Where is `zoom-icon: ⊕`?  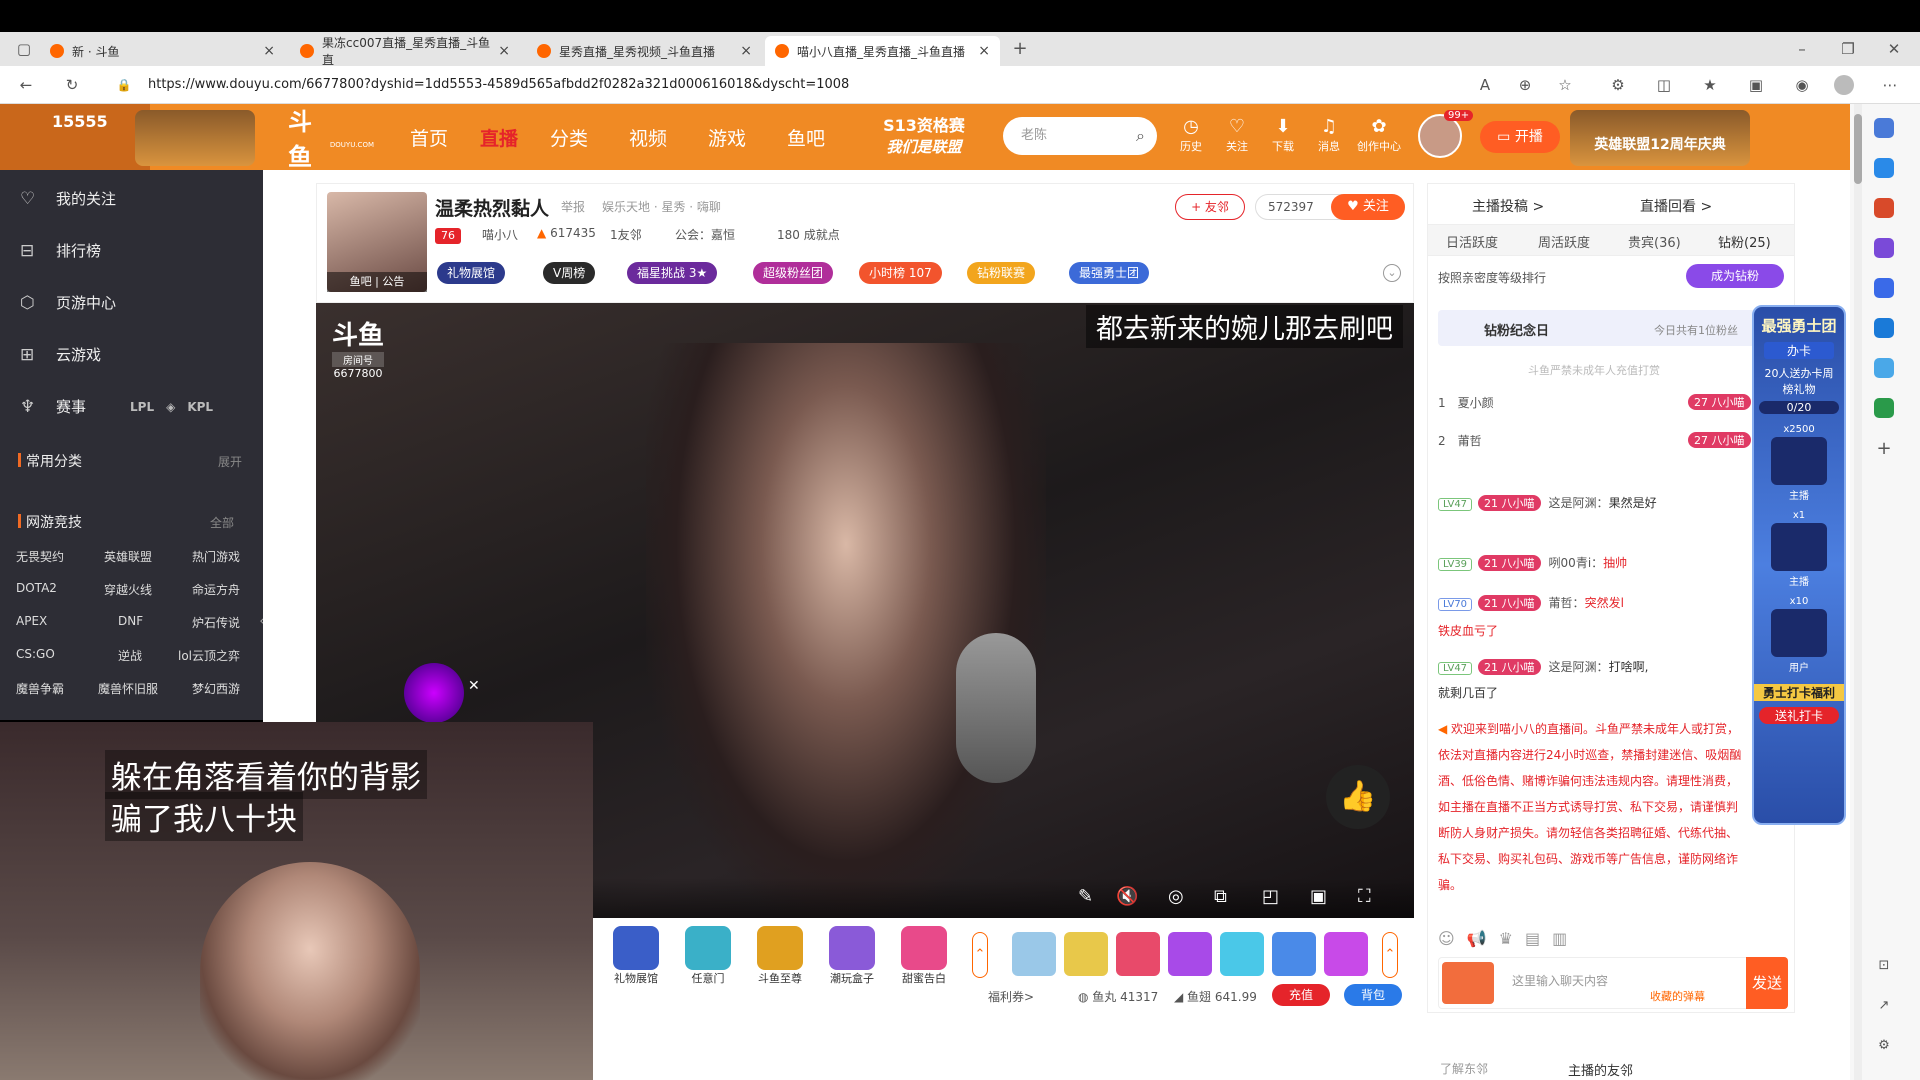 zoom-icon: ⊕ is located at coordinates (1525, 85).